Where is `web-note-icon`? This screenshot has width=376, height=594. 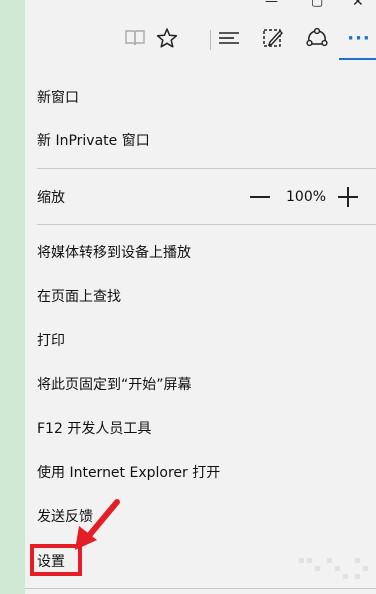 web-note-icon is located at coordinates (273, 38).